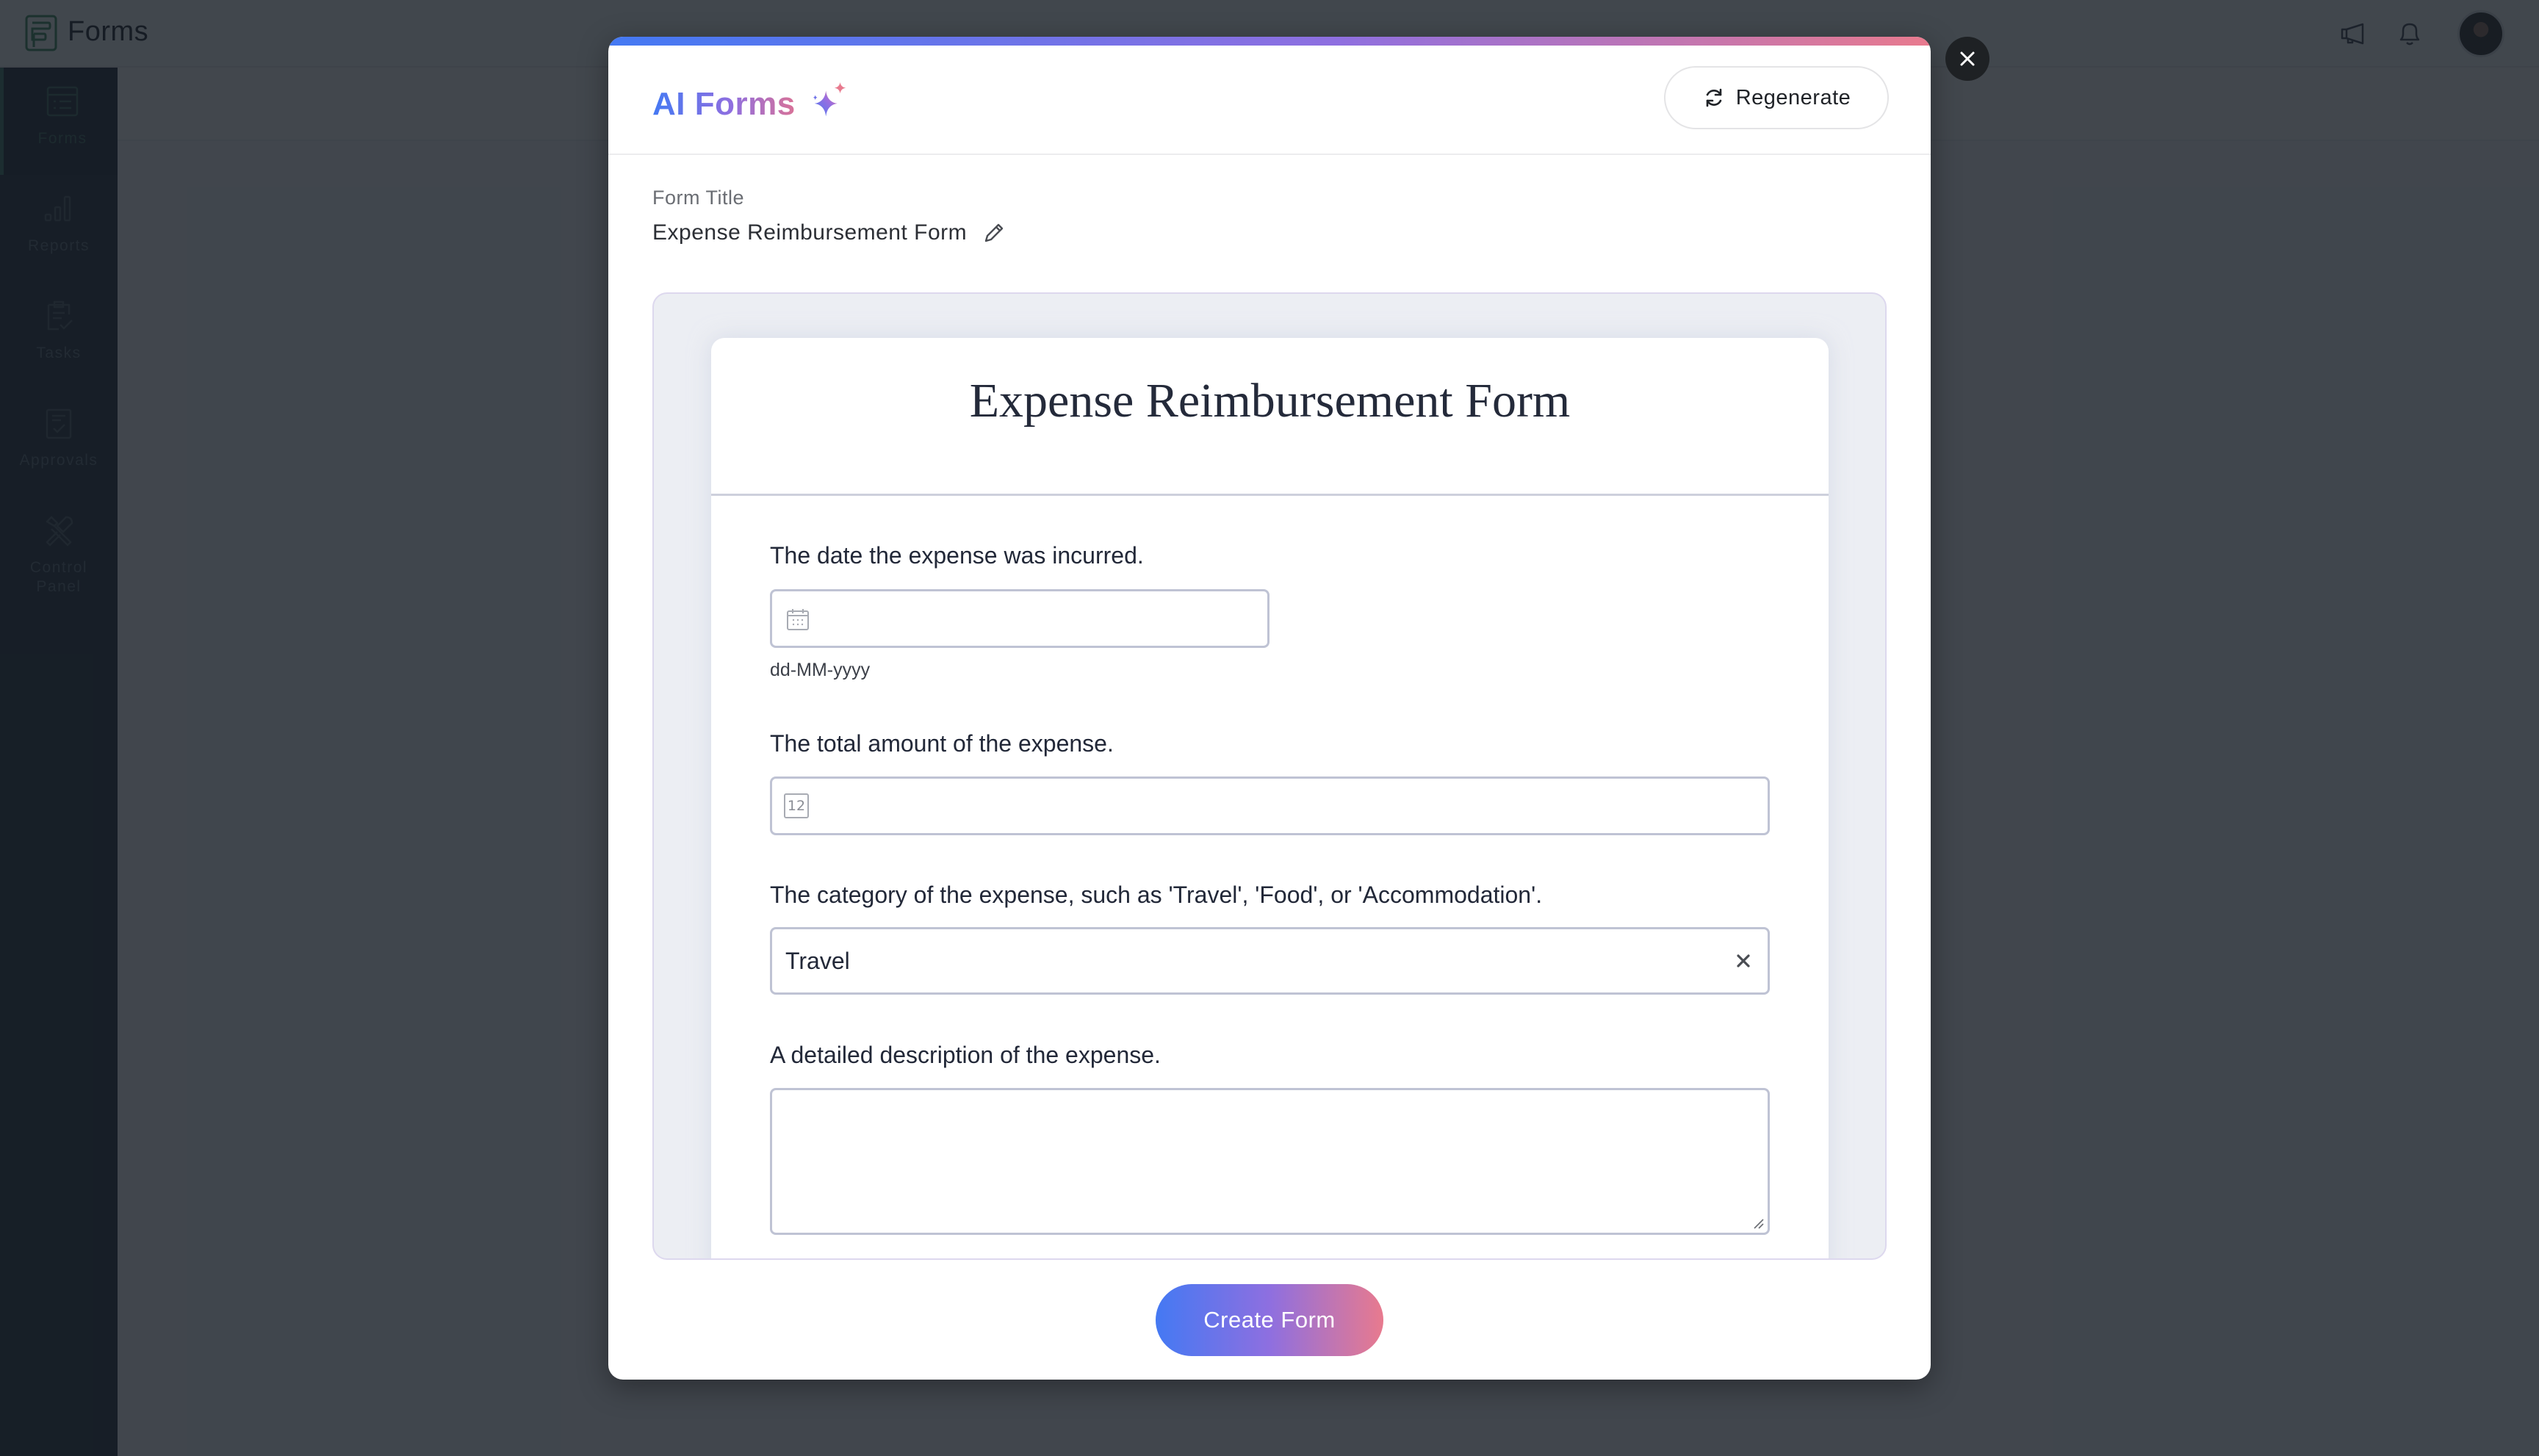 The width and height of the screenshot is (2539, 1456). Describe the element at coordinates (1743, 960) in the screenshot. I see `clear-icon` at that location.